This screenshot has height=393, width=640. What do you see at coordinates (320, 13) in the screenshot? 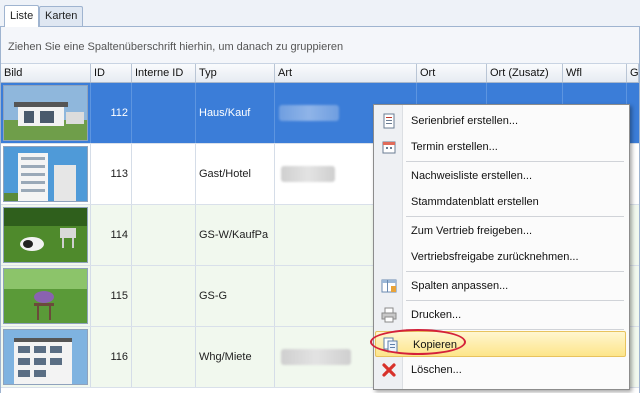
I see `tab-strip: Liste Karten` at bounding box center [320, 13].